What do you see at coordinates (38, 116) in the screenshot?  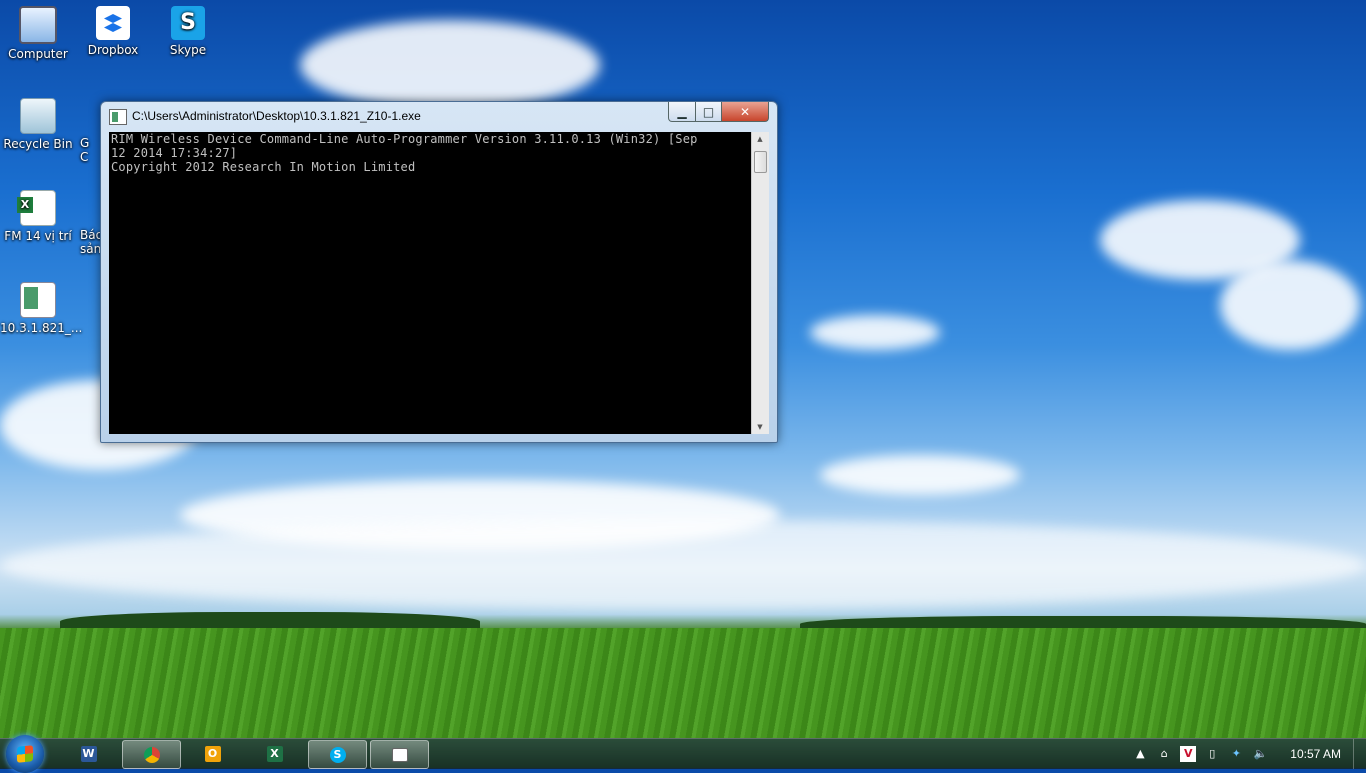 I see `recycle-bin-icon` at bounding box center [38, 116].